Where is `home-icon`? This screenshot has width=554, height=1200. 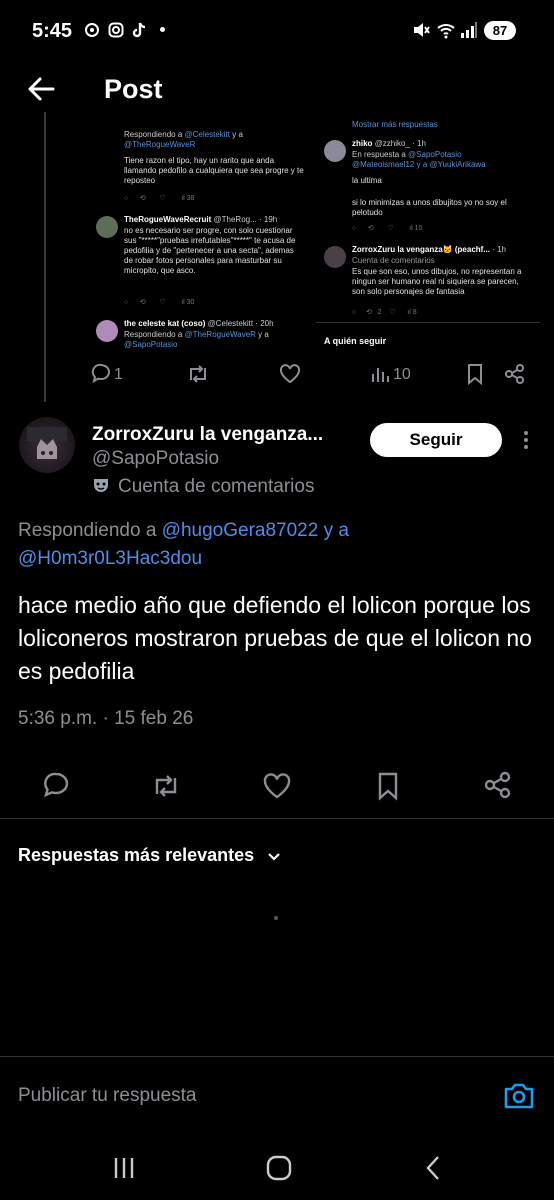 home-icon is located at coordinates (279, 1168).